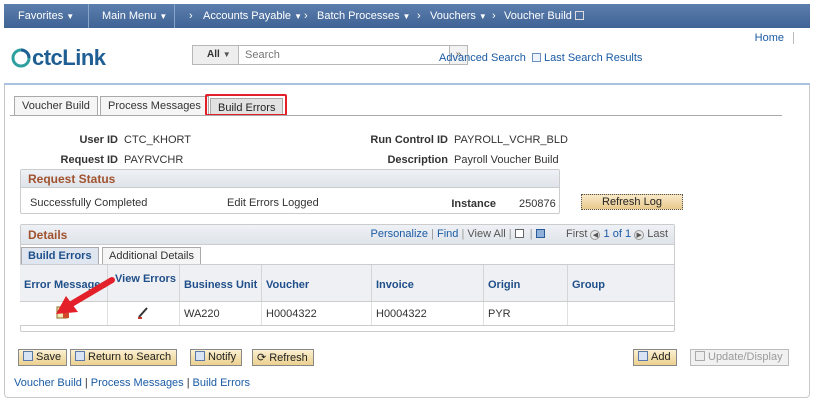 The image size is (814, 402). What do you see at coordinates (247, 16) in the screenshot?
I see `breadcrumb-label: Accounts Payable` at bounding box center [247, 16].